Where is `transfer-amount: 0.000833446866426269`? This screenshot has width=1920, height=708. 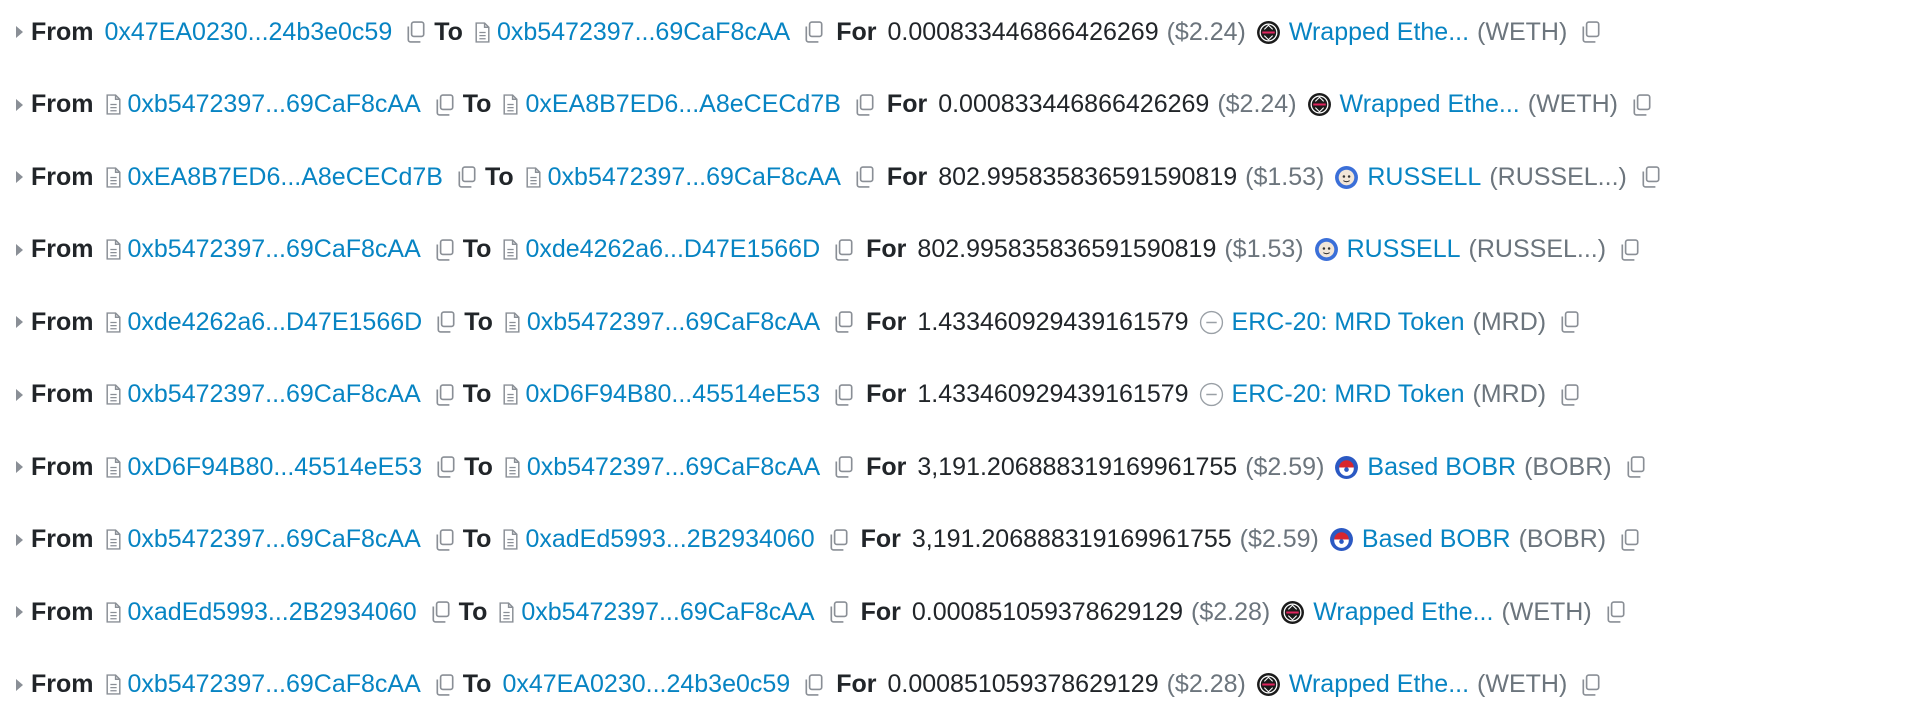
transfer-amount: 0.000833446866426269 is located at coordinates (1023, 31).